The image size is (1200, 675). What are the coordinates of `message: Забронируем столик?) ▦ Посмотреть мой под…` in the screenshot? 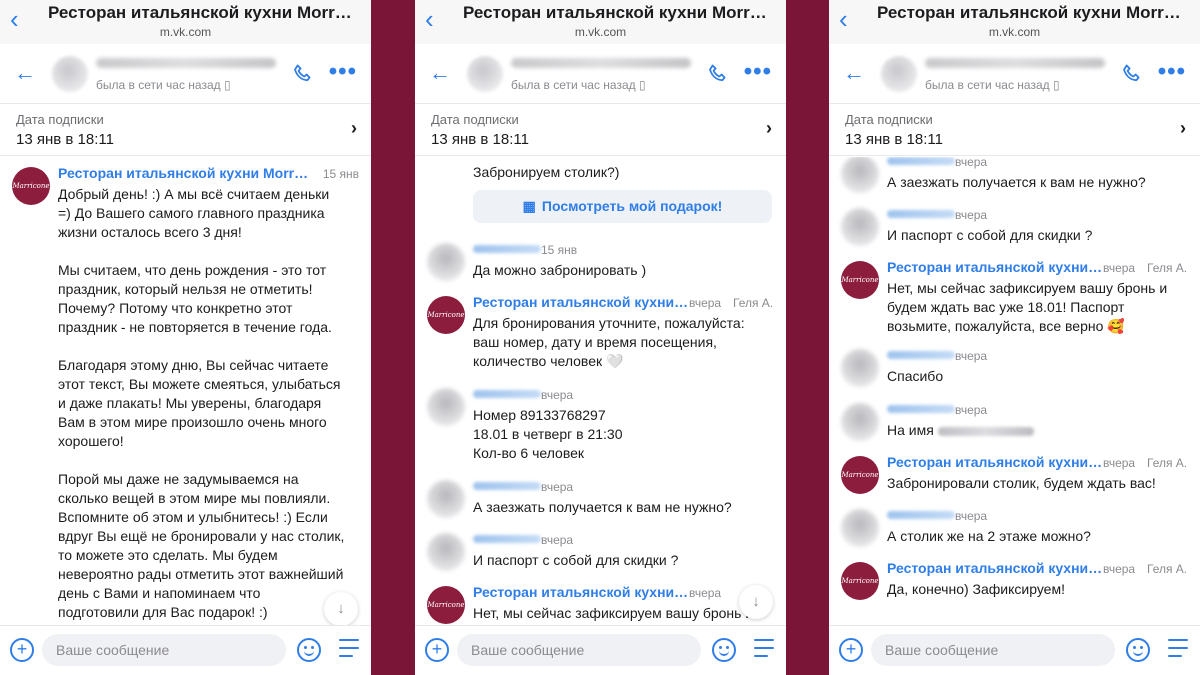 It's located at (600, 192).